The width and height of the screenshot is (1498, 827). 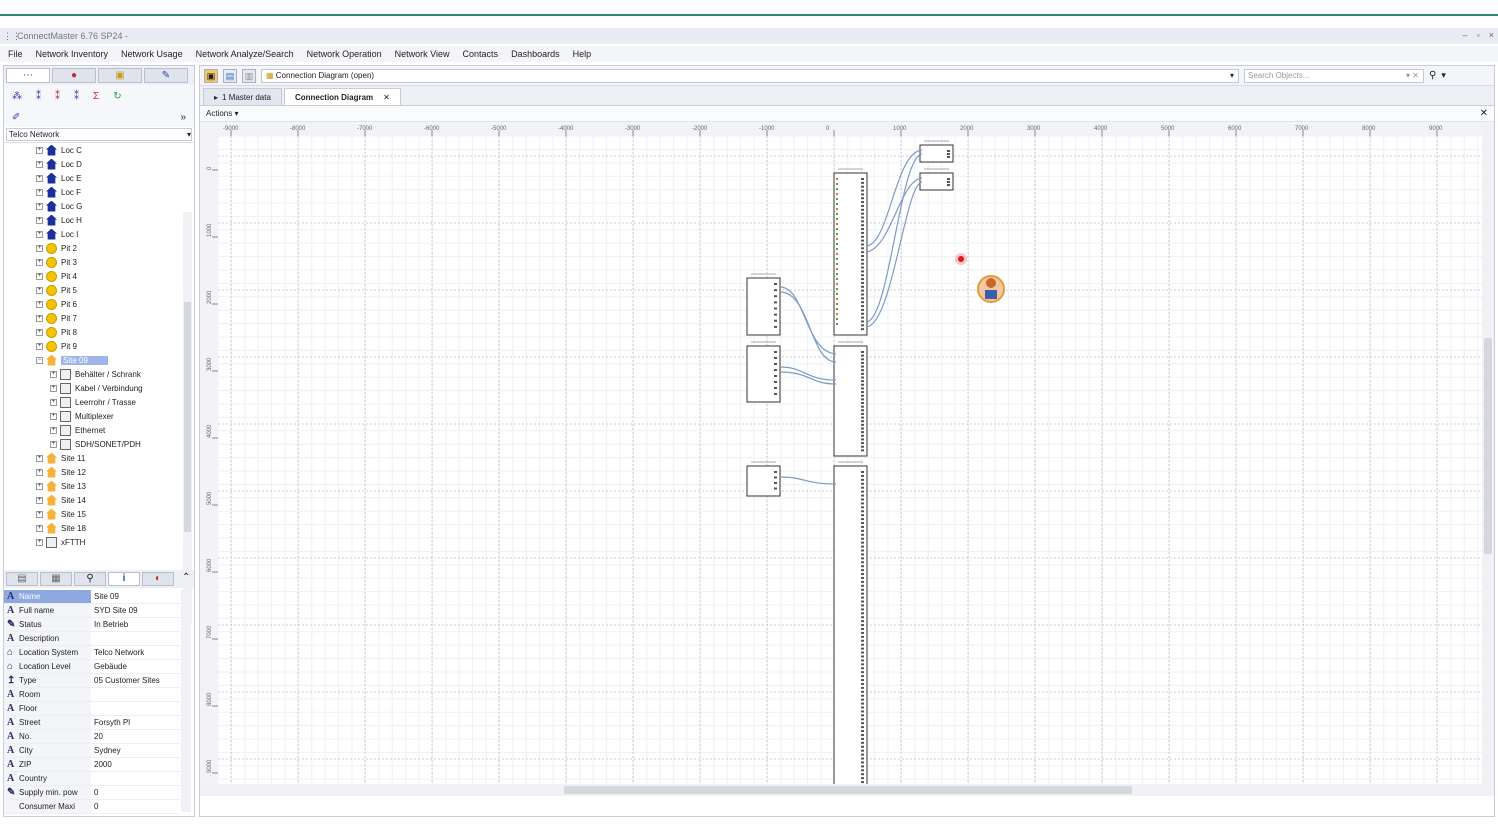 What do you see at coordinates (135, 680) in the screenshot?
I see `property-value: 05 Customer Sites` at bounding box center [135, 680].